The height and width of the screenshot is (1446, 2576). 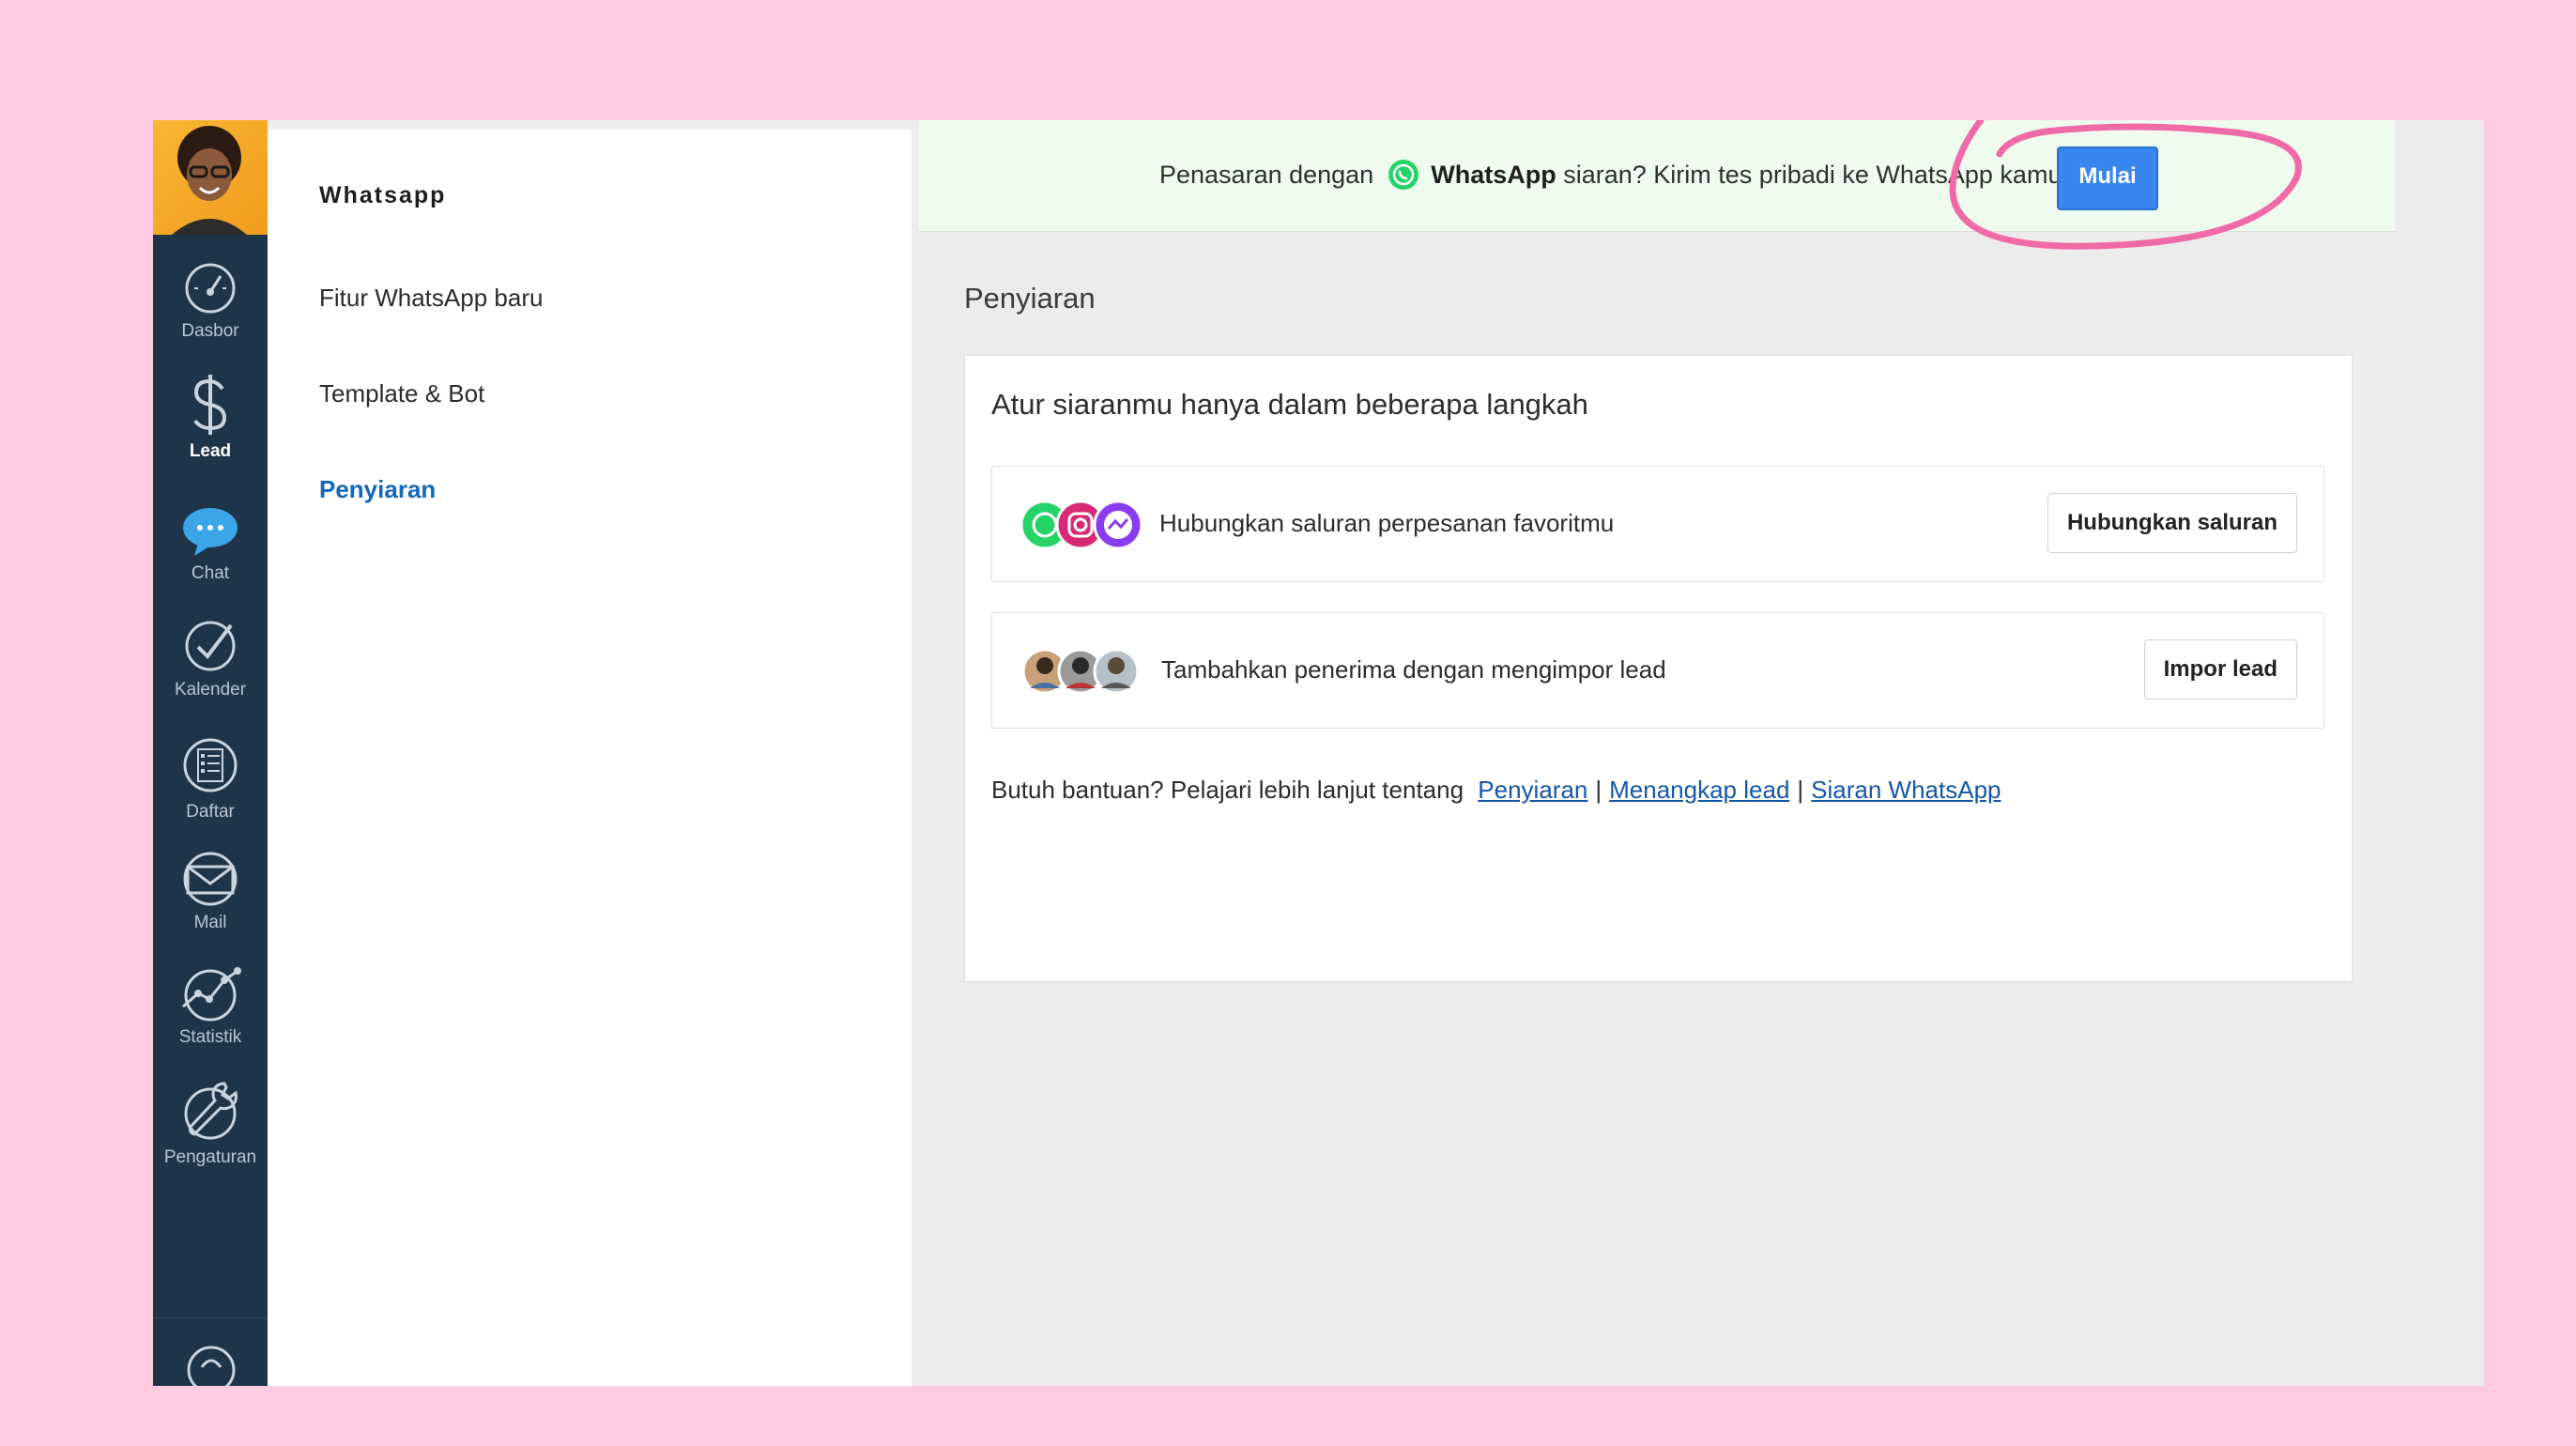 What do you see at coordinates (1387, 523) in the screenshot?
I see `step-text: Hubungkan saluran perpesanan favoritmu` at bounding box center [1387, 523].